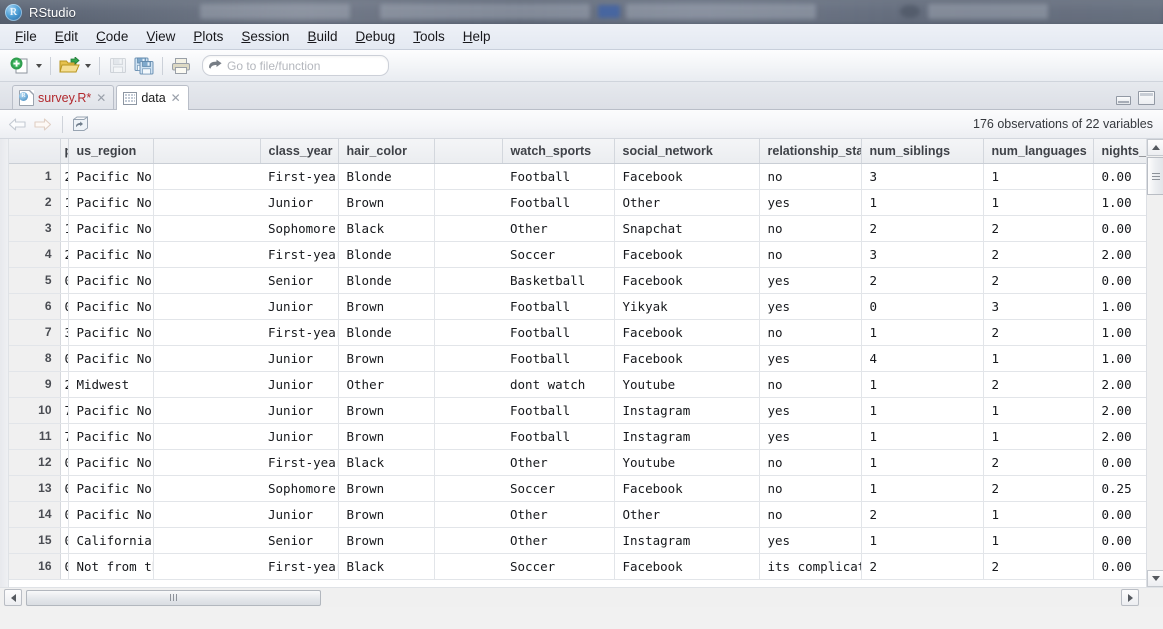  Describe the element at coordinates (375, 36) in the screenshot. I see `menu-item-debug: Debug` at that location.